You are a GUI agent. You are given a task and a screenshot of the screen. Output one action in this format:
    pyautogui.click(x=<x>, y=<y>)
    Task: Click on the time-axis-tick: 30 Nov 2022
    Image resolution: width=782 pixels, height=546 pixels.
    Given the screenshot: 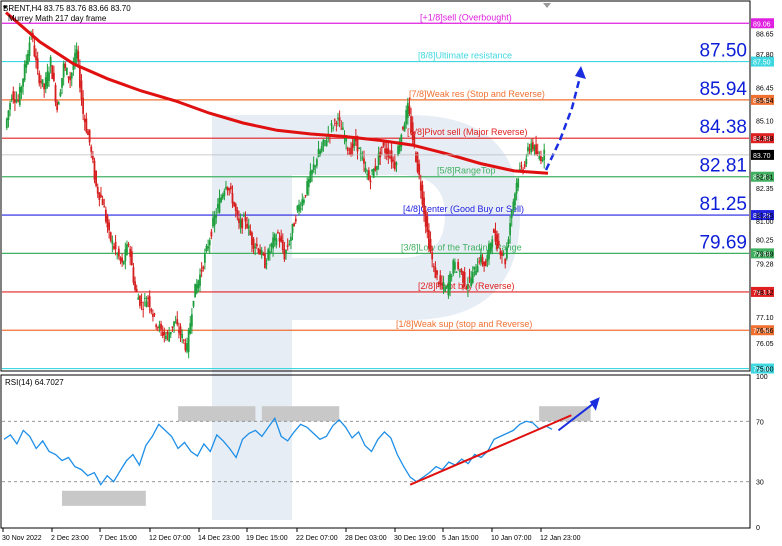 What is the action you would take?
    pyautogui.click(x=22, y=538)
    